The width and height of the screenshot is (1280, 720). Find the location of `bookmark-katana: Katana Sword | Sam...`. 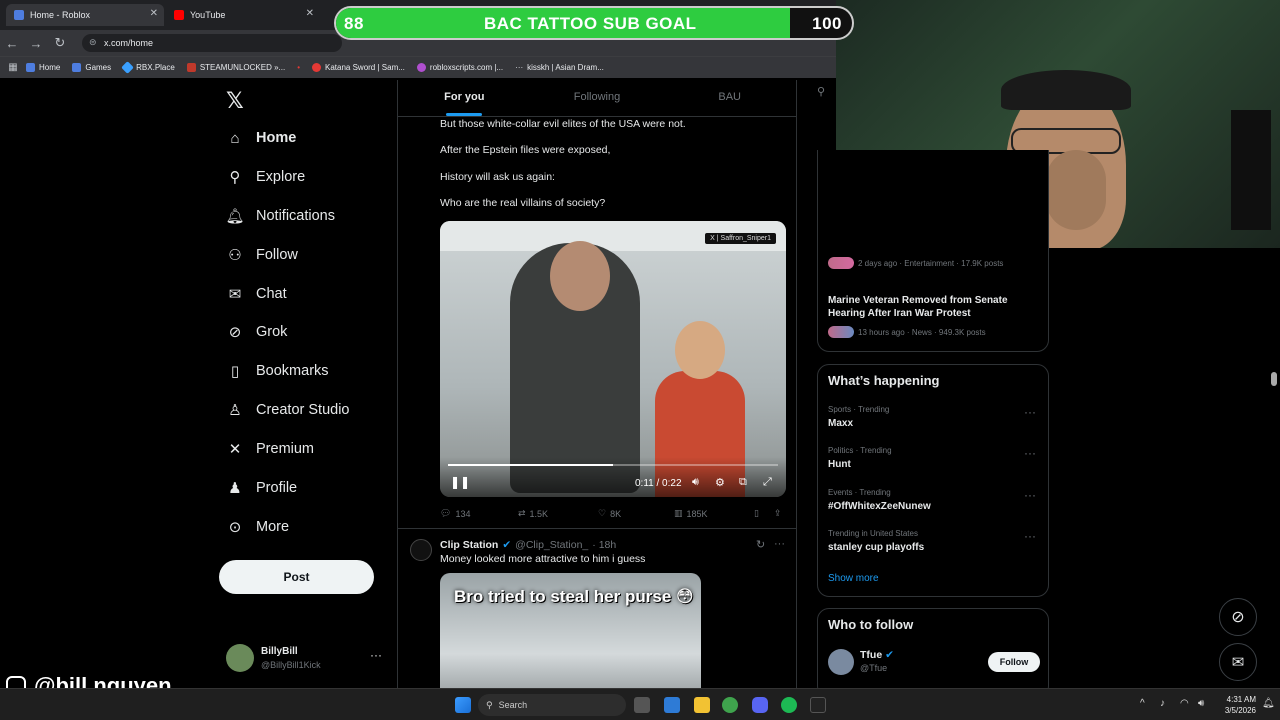

bookmark-katana: Katana Sword | Sam... is located at coordinates (358, 67).